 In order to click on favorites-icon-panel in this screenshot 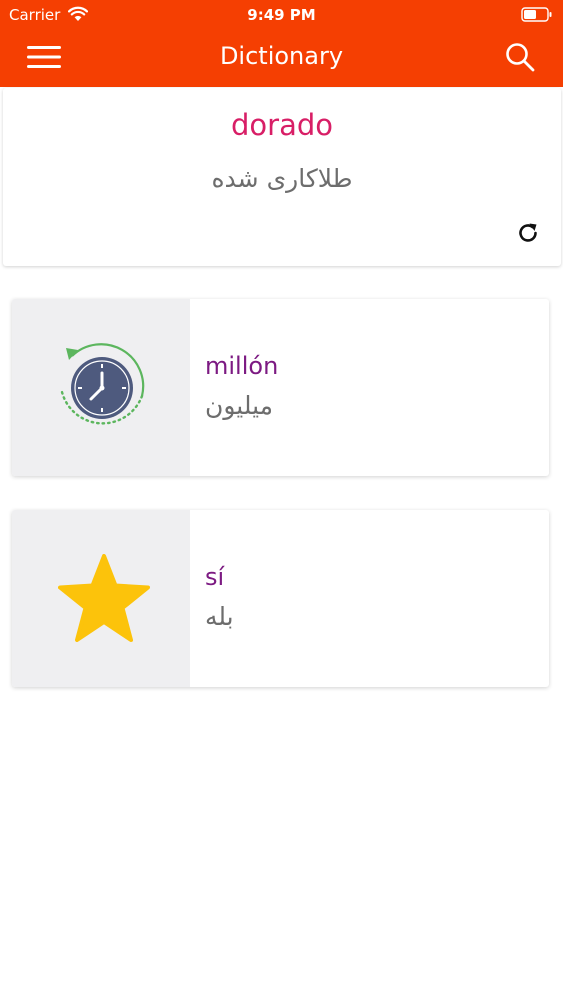, I will do `click(101, 598)`.